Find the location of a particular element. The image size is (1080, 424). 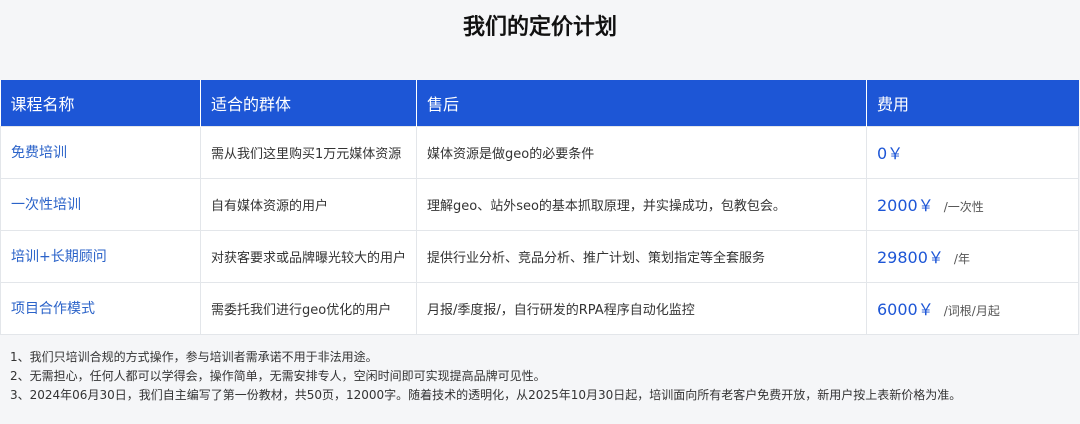

table-header-row: 课程名称 适合的群体 售后 费用 is located at coordinates (539, 103).